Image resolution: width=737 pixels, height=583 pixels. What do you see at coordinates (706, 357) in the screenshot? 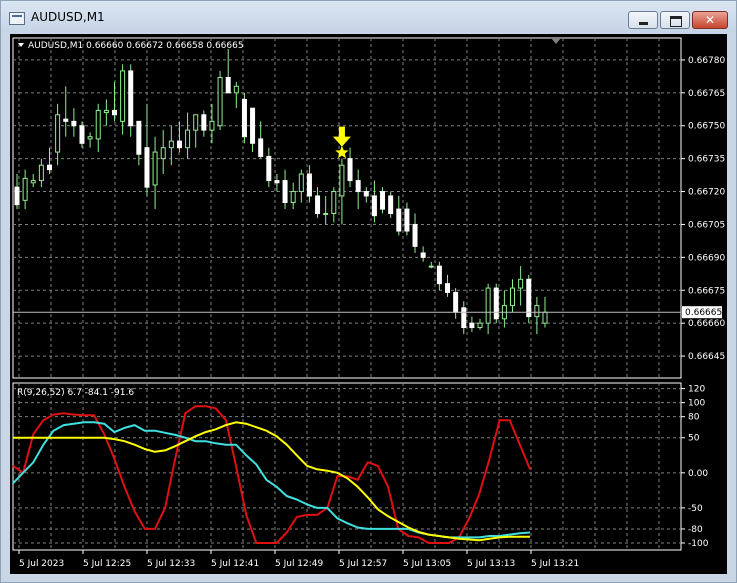
I see `price-axis-label: 0.66645` at bounding box center [706, 357].